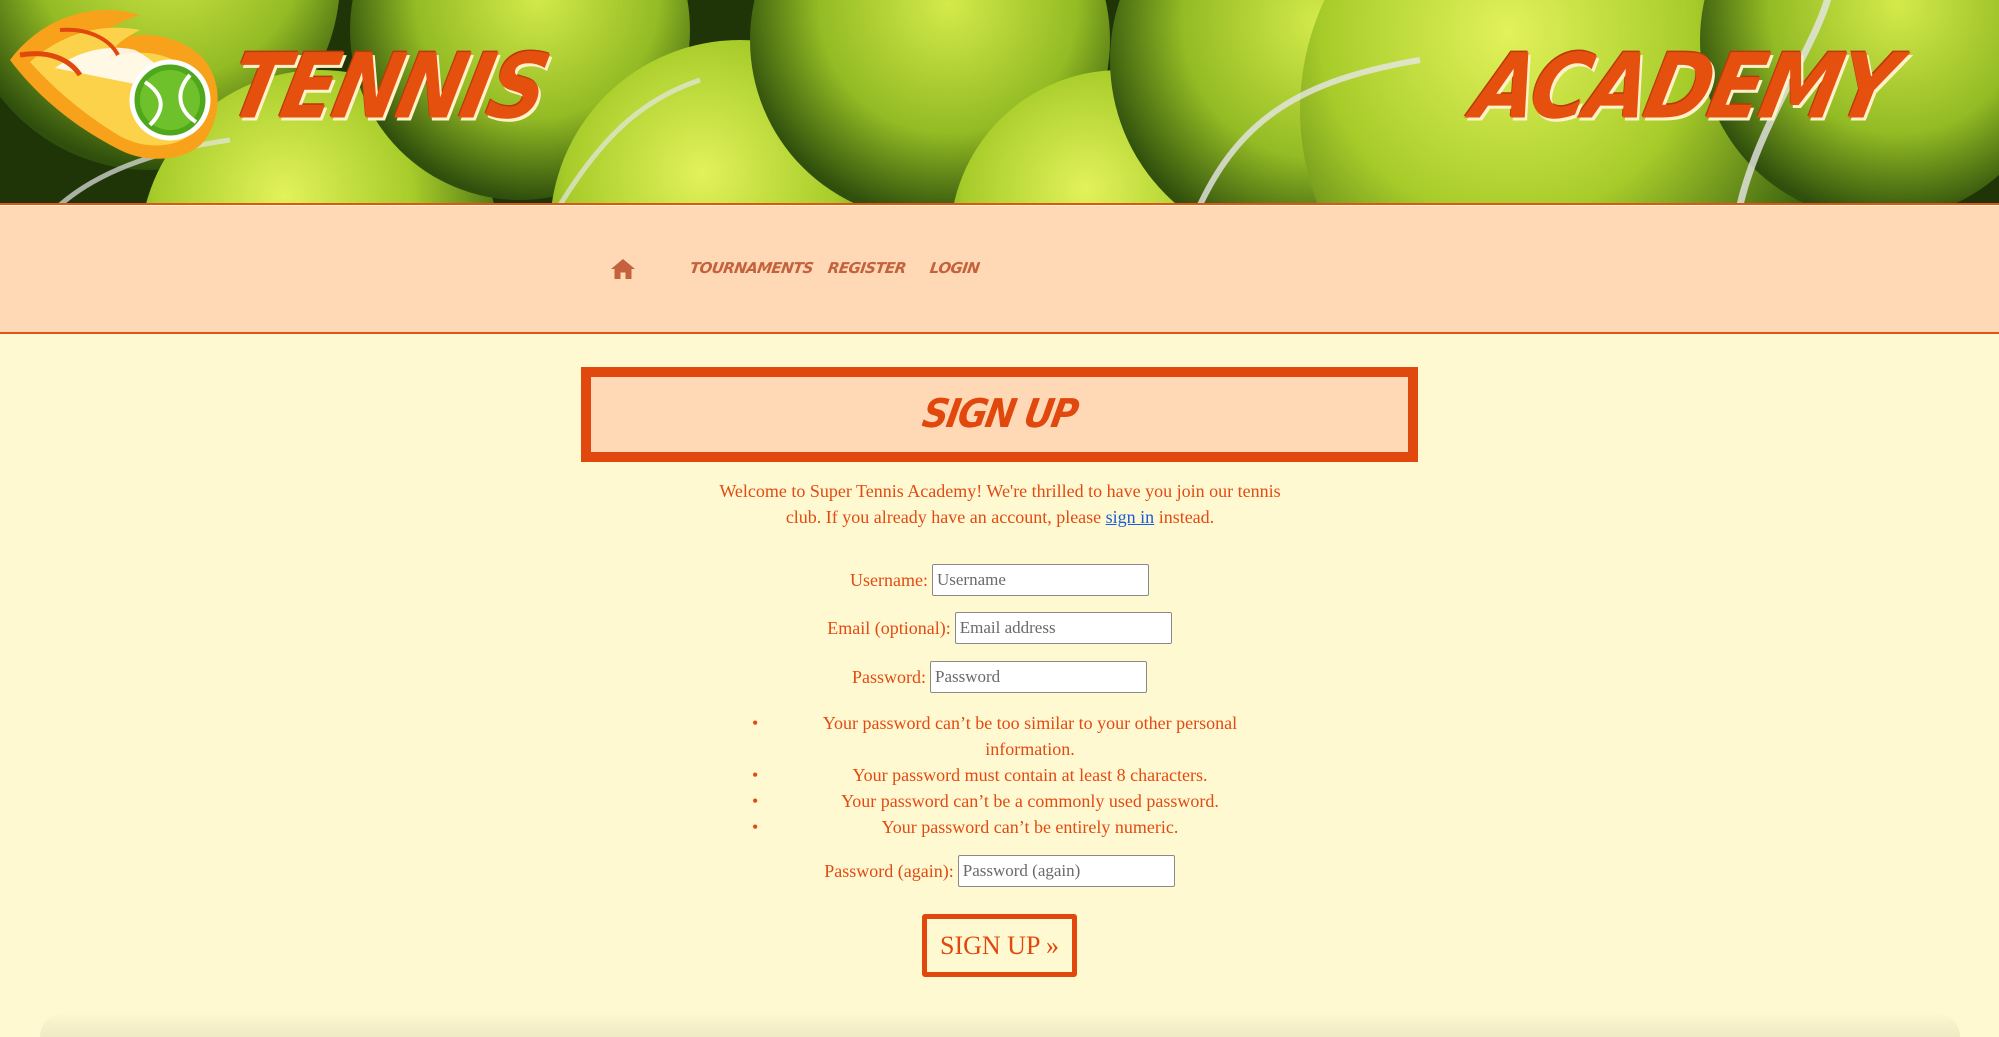 The image size is (1999, 1037). I want to click on username-row: Username:, so click(999, 580).